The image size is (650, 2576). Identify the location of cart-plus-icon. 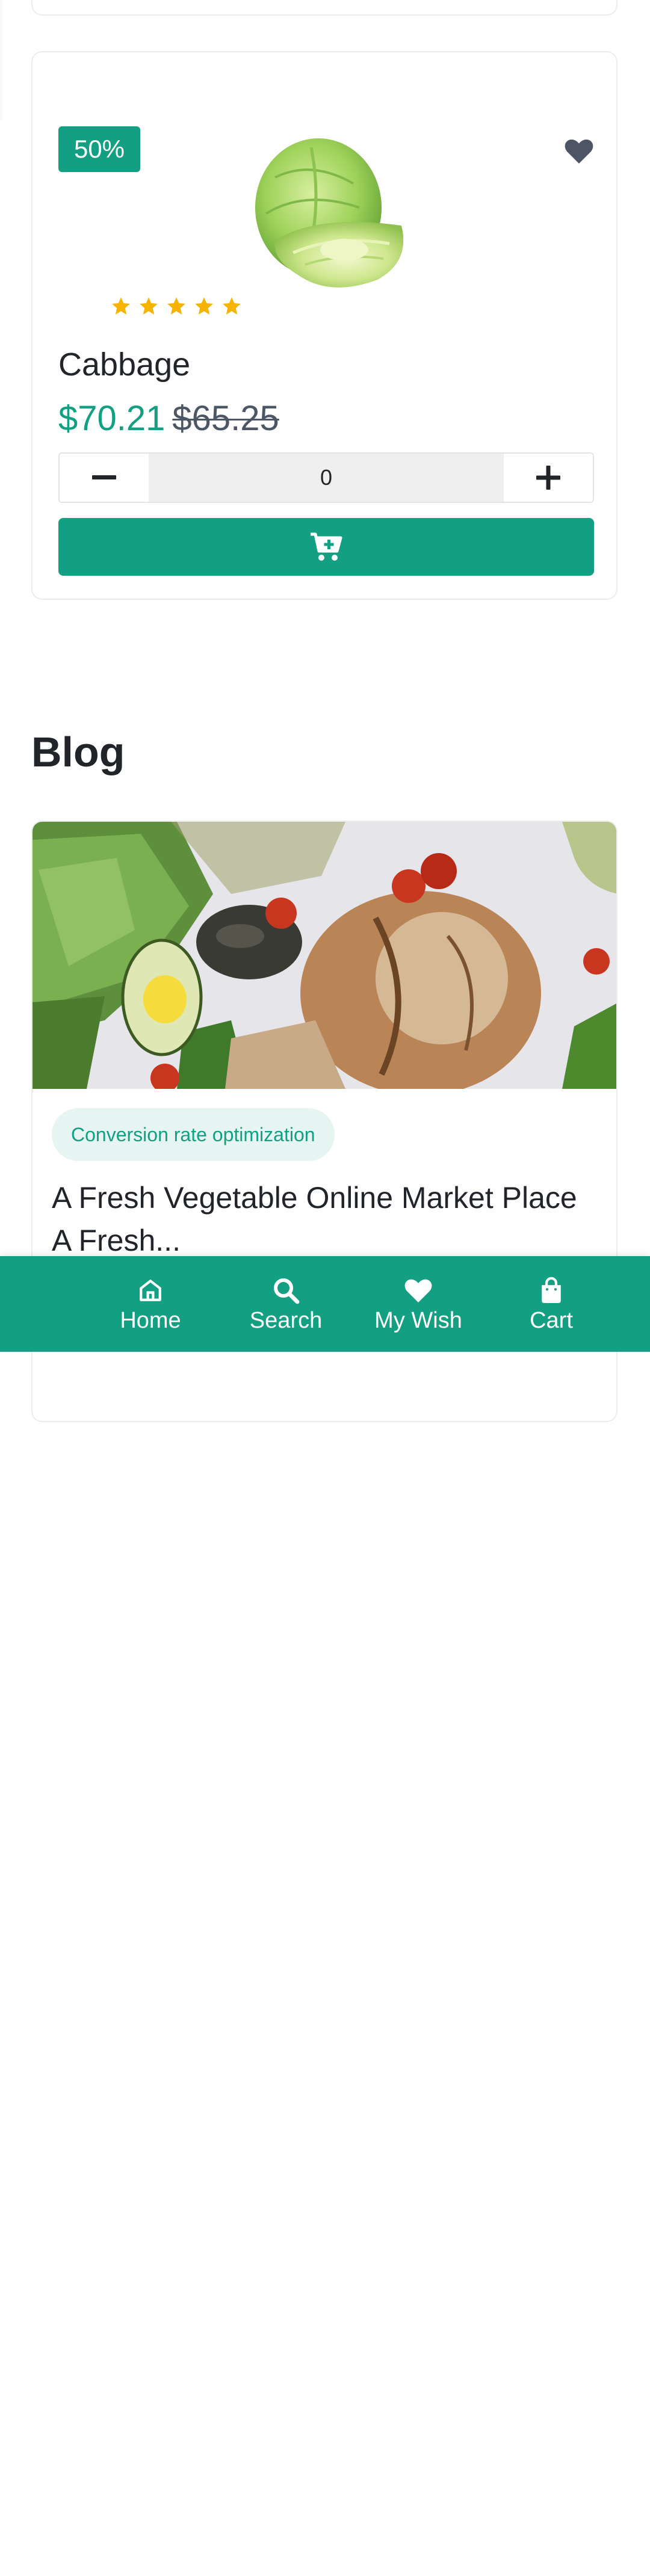
(326, 546).